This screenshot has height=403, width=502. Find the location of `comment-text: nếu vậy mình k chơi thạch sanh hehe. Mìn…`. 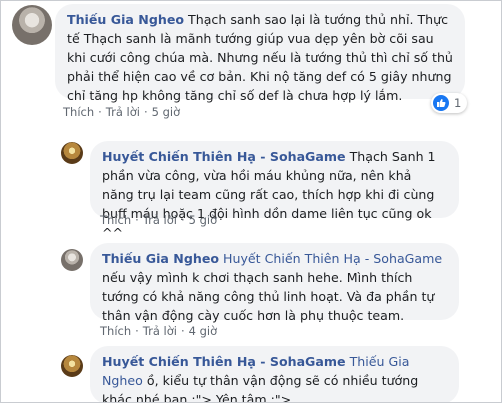

comment-text: nếu vậy mình k chơi thạch sanh hehe. Mìn… is located at coordinates (268, 296).